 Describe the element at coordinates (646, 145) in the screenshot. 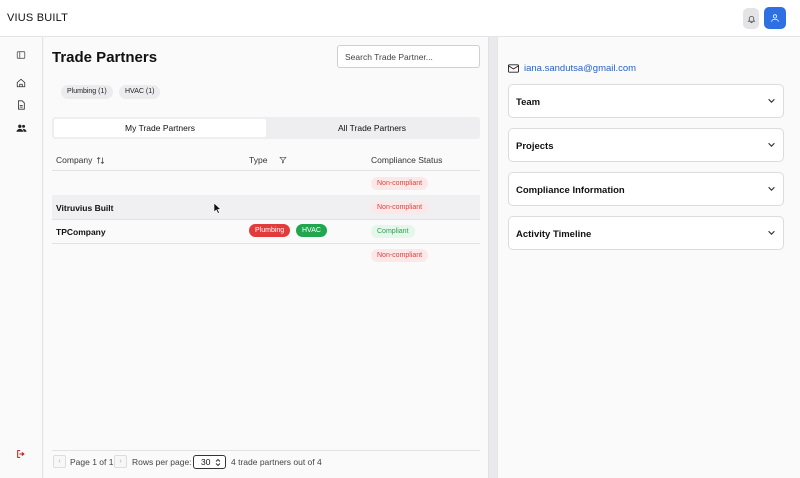

I see `accordion-projects: Projects` at that location.